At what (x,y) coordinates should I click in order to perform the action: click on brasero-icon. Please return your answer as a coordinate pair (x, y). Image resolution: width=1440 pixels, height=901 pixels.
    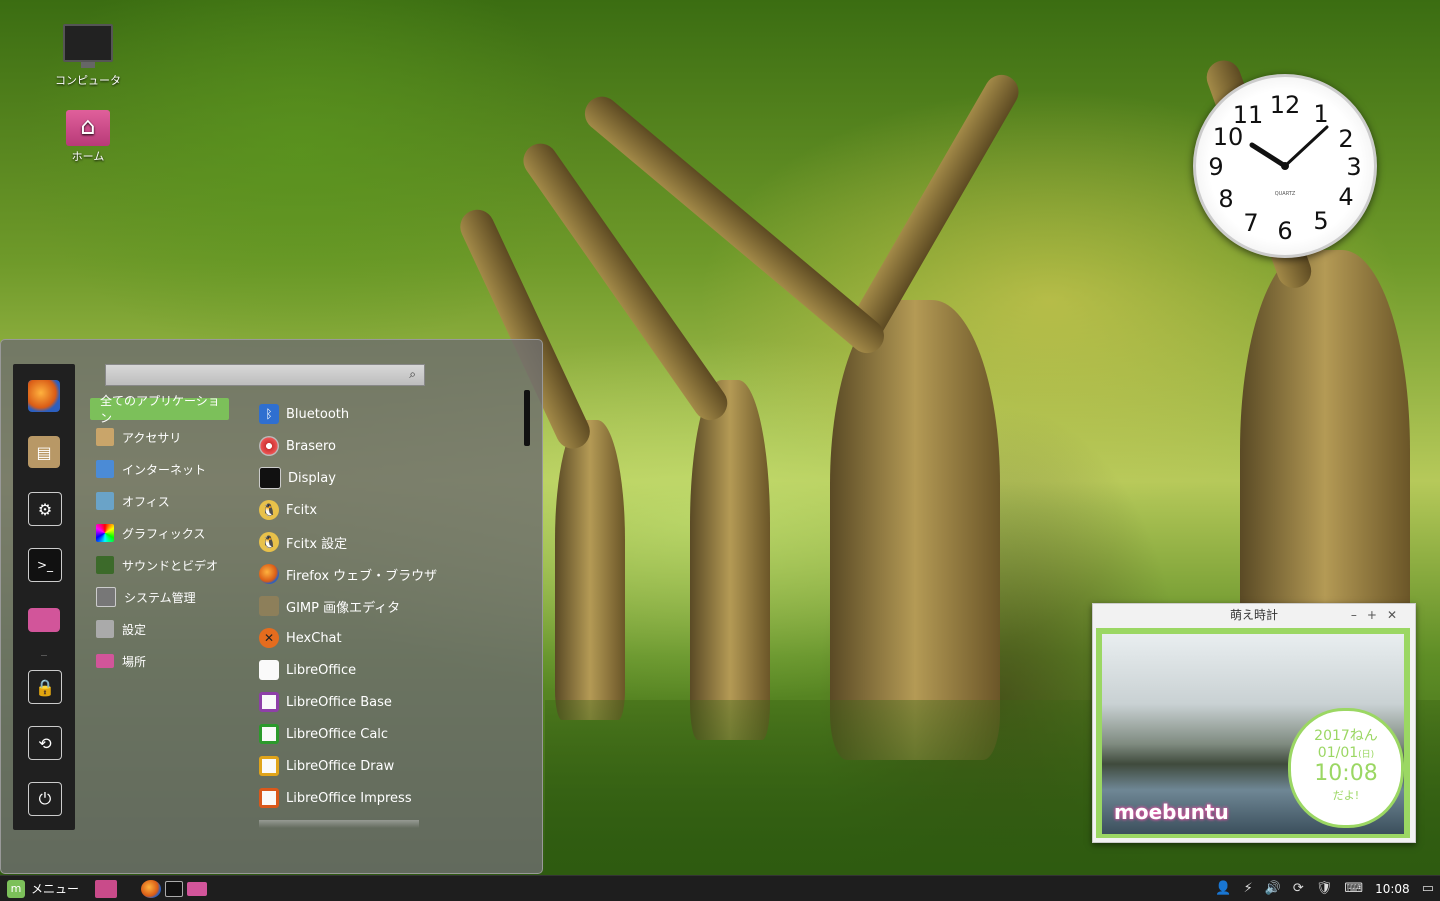
    Looking at the image, I should click on (269, 446).